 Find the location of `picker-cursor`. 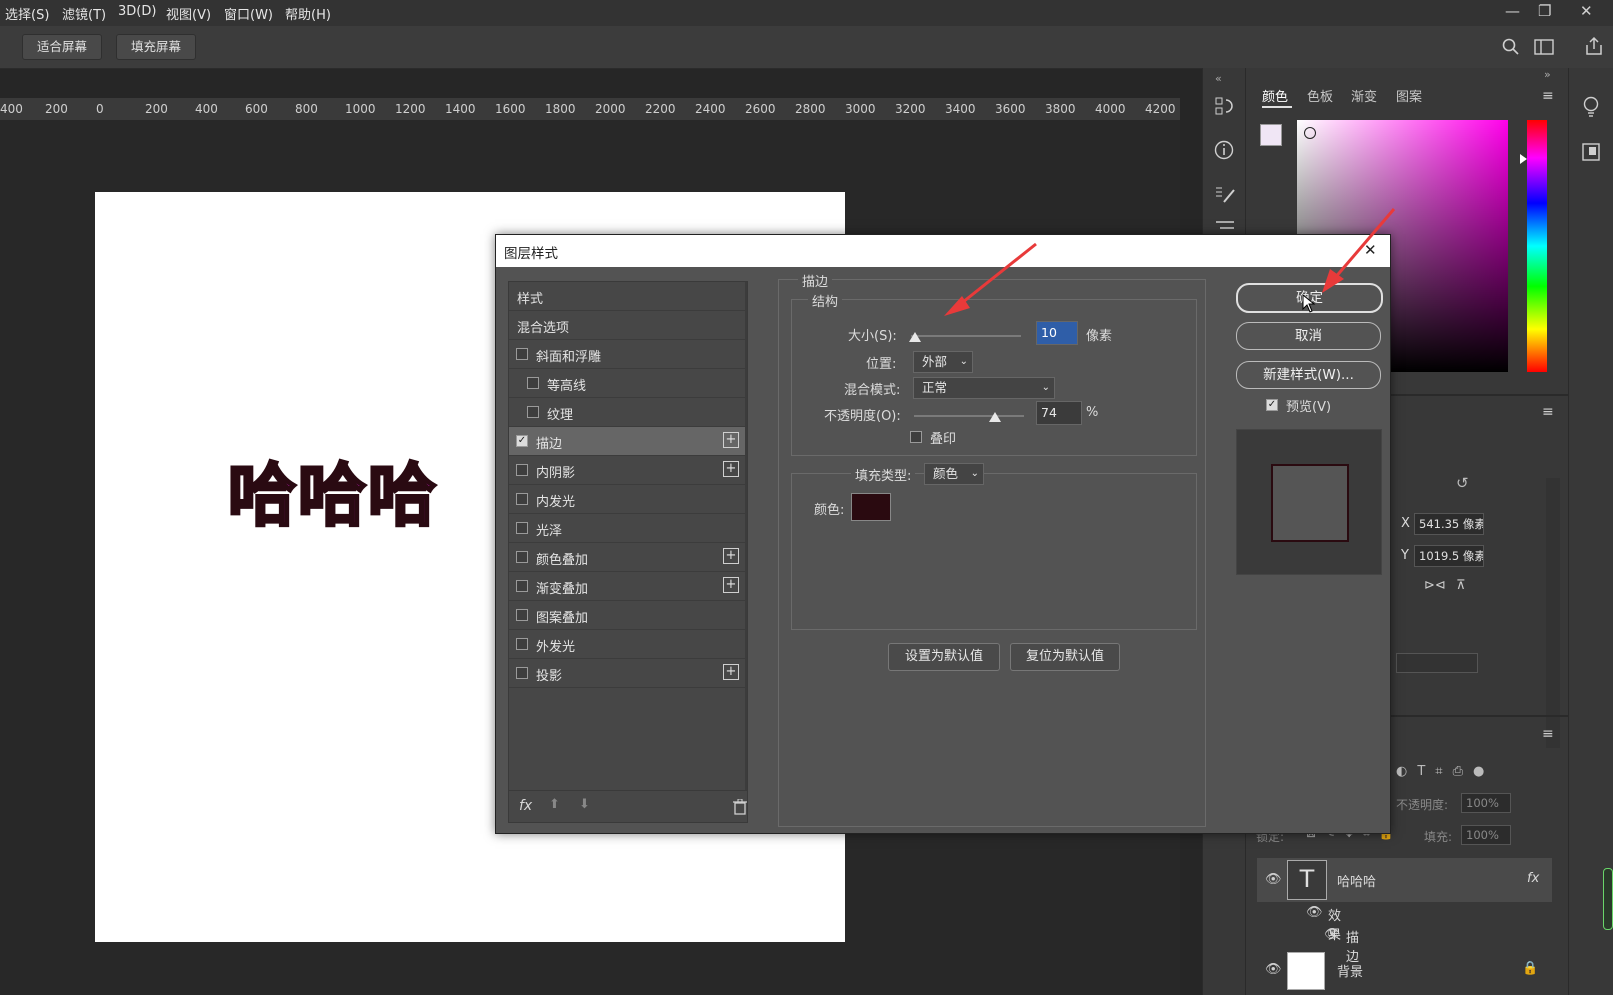

picker-cursor is located at coordinates (1310, 133).